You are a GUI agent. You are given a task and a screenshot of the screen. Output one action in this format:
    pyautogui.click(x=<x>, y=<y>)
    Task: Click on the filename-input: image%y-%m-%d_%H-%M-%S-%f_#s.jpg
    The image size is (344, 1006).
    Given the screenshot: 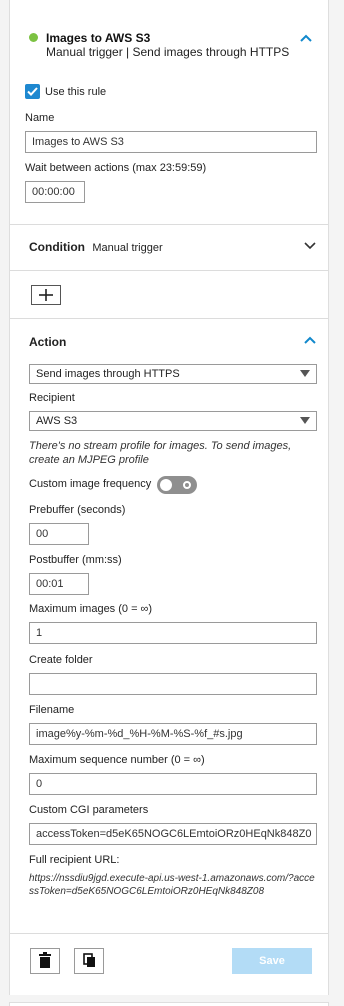 What is the action you would take?
    pyautogui.click(x=173, y=734)
    